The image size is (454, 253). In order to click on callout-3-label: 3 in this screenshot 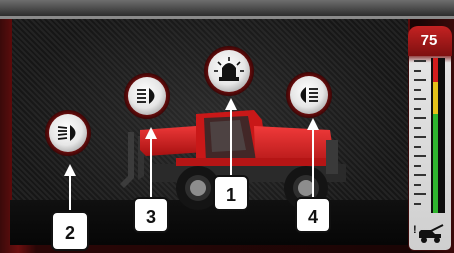, I will do `click(151, 217)`.